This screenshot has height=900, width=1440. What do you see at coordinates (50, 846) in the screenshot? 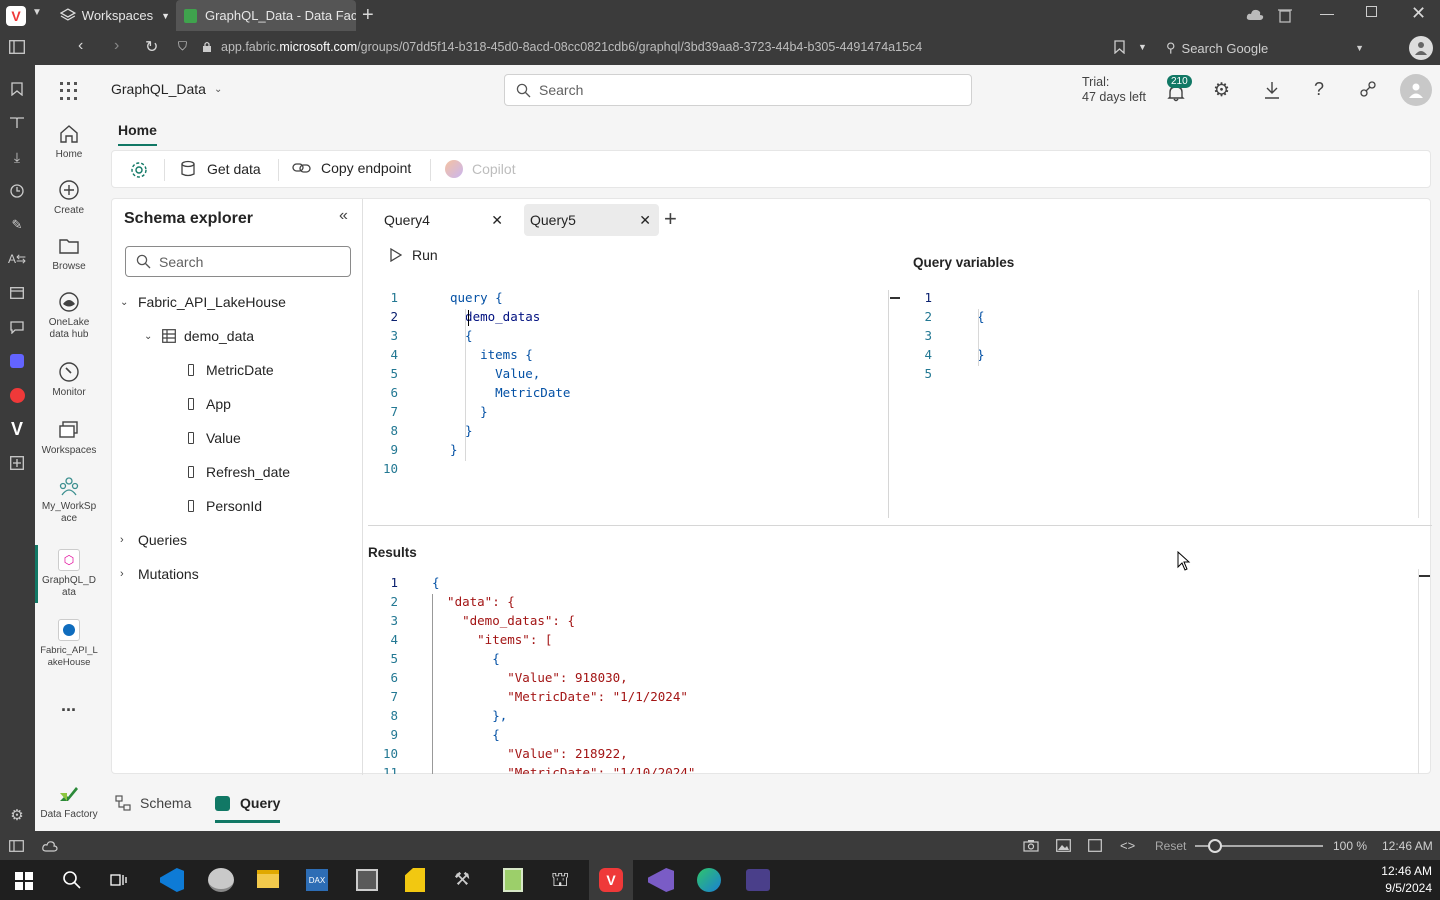
I see `cloud-sync-icon` at bounding box center [50, 846].